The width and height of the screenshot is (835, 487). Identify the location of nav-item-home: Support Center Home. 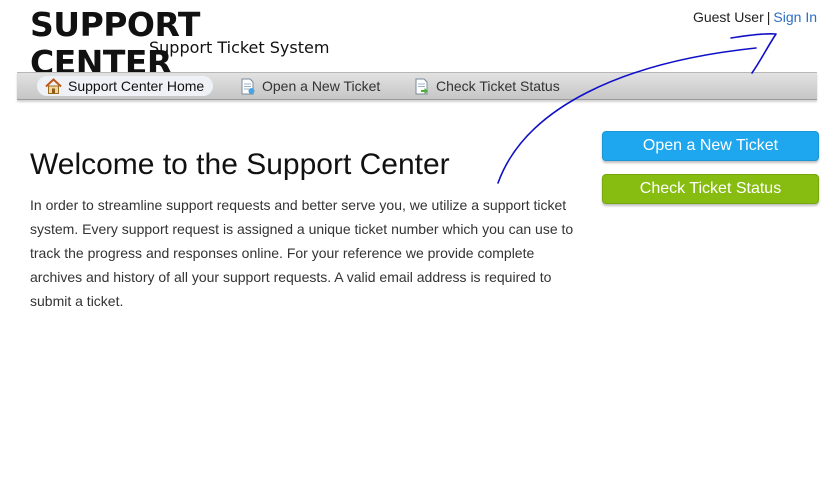
(125, 86).